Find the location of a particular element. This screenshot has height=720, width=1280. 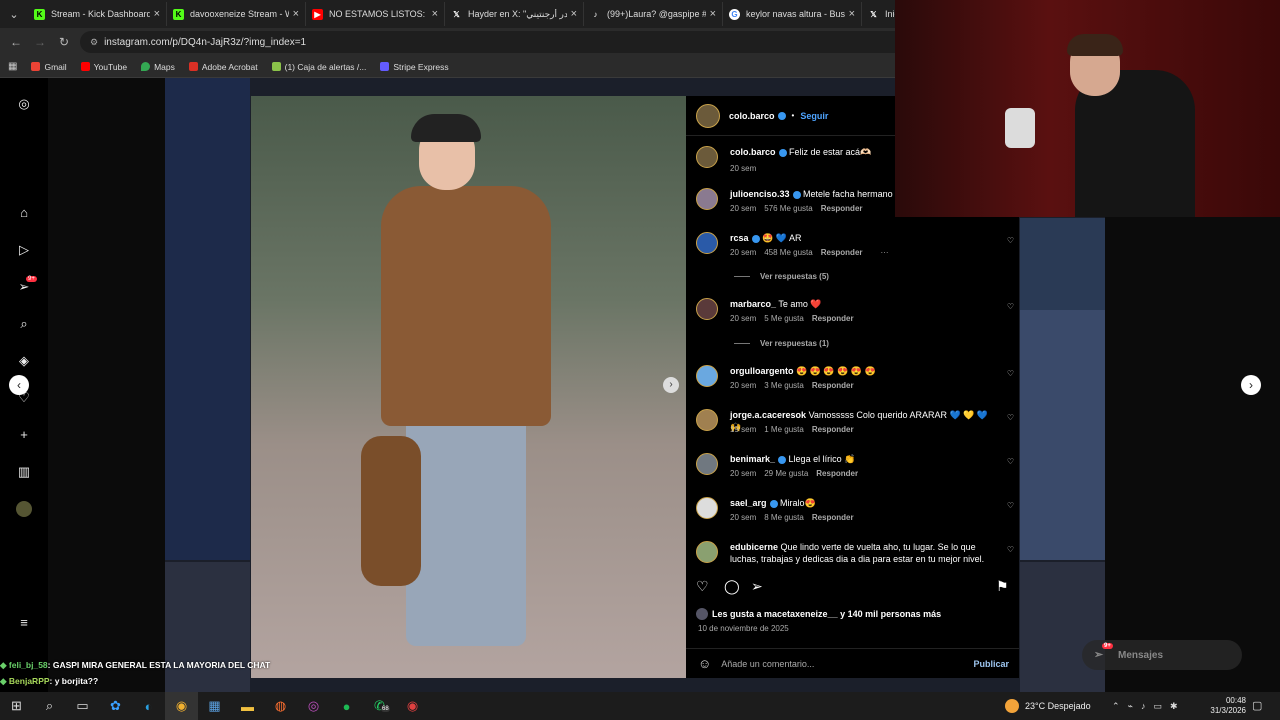

comment-username: edubicerne is located at coordinates (754, 547).